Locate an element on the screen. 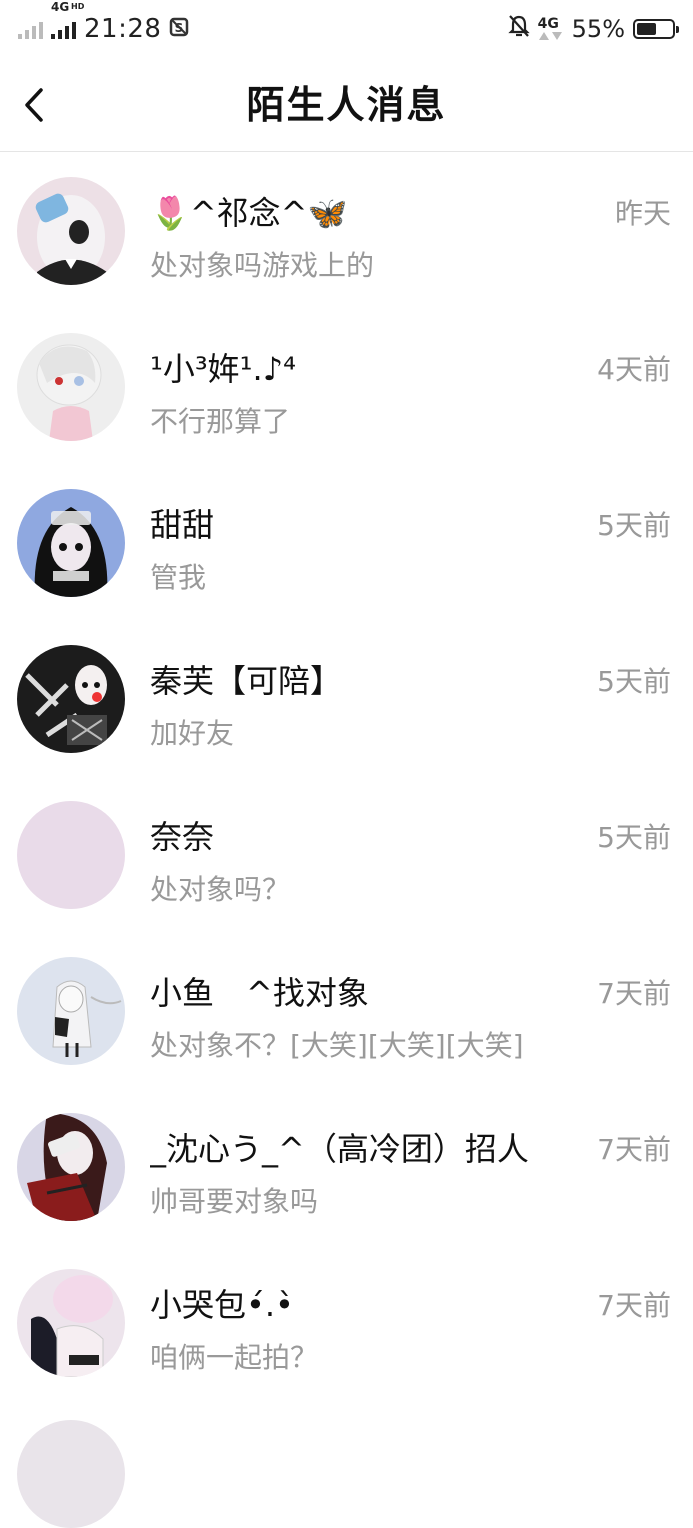 The height and width of the screenshot is (1528, 693). list-item: 奈奈 处对象吗？ 5天前 is located at coordinates (346, 854).